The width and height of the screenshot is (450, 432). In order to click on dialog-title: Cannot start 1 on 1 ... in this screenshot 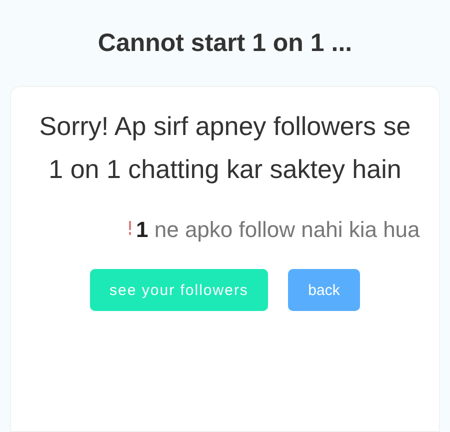, I will do `click(225, 43)`.